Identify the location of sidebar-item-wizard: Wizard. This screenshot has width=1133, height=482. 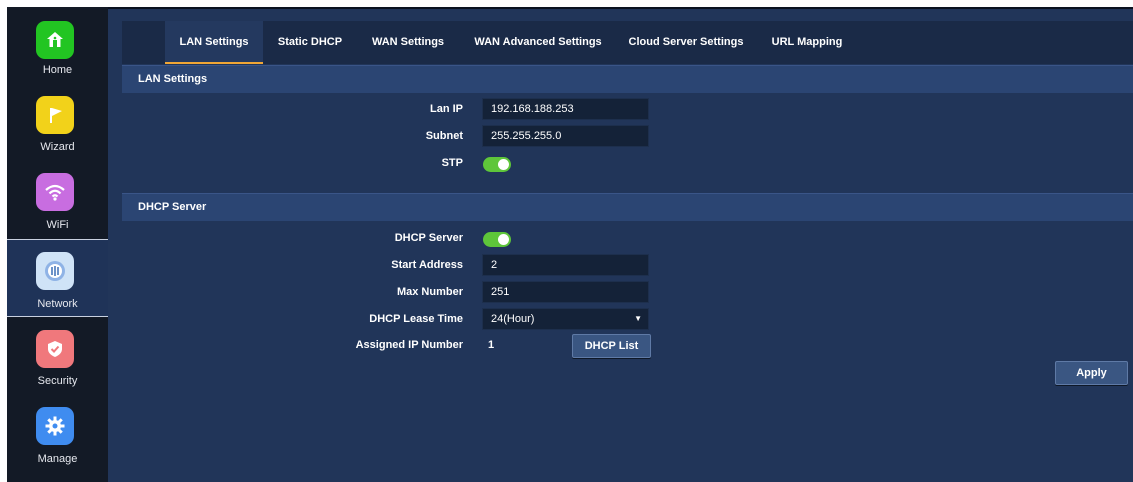
(57, 122).